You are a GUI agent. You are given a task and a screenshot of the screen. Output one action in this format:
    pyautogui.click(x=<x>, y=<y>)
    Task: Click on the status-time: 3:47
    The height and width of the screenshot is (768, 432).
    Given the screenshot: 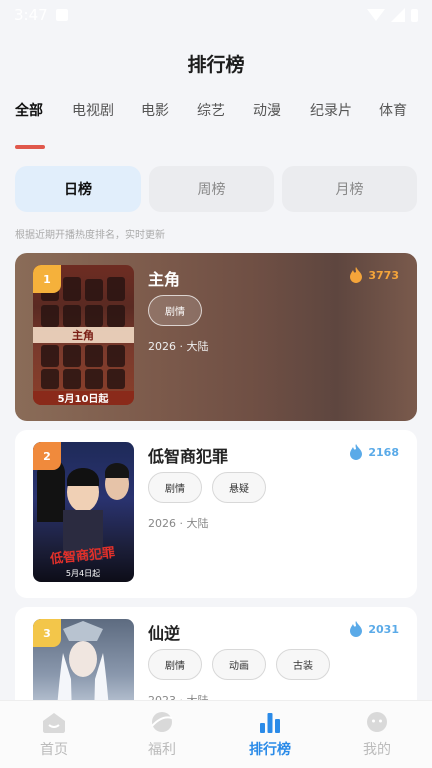 What is the action you would take?
    pyautogui.click(x=31, y=15)
    